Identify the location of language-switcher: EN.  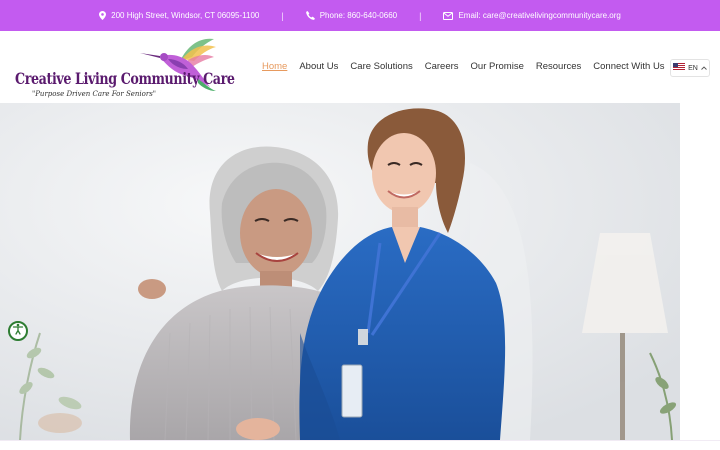
(690, 68).